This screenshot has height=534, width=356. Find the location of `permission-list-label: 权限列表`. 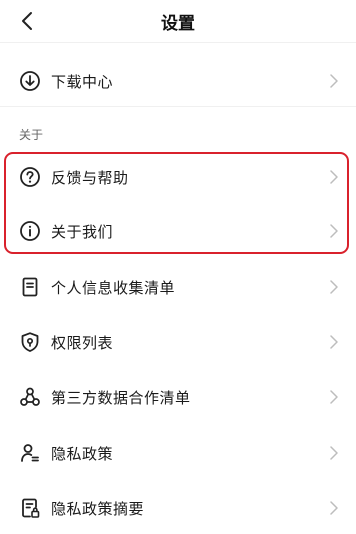

permission-list-label: 权限列表 is located at coordinates (82, 342).